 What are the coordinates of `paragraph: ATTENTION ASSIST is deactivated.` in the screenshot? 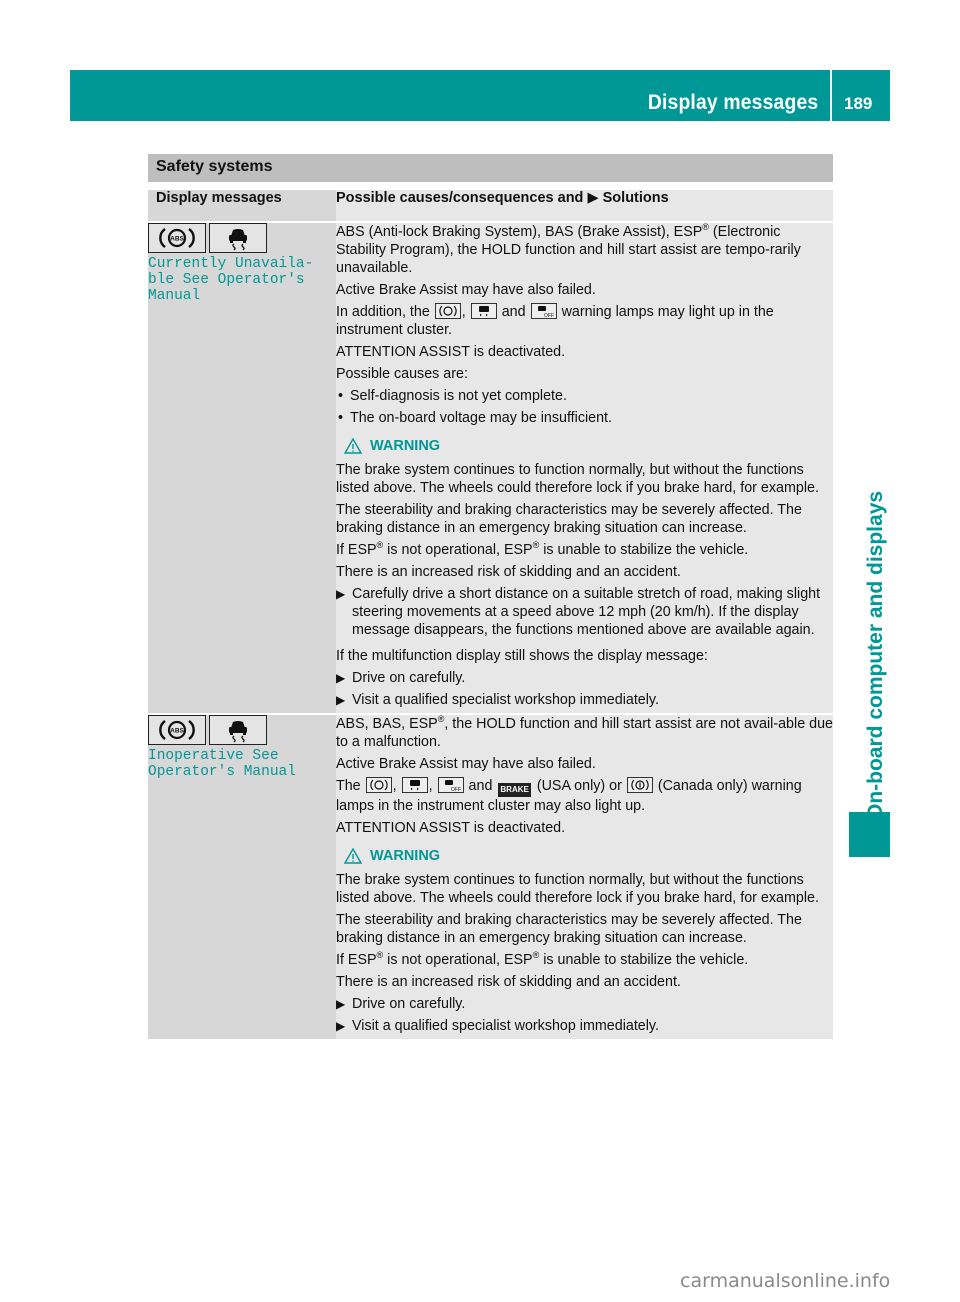 It's located at (451, 352).